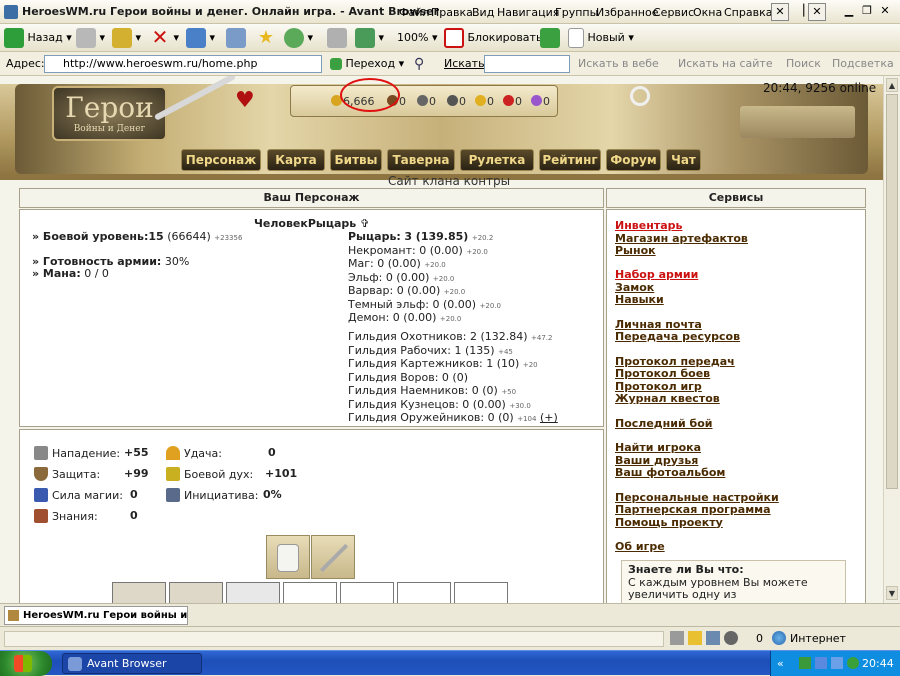  I want to click on search-site-button: Искать на сайте, so click(725, 63).